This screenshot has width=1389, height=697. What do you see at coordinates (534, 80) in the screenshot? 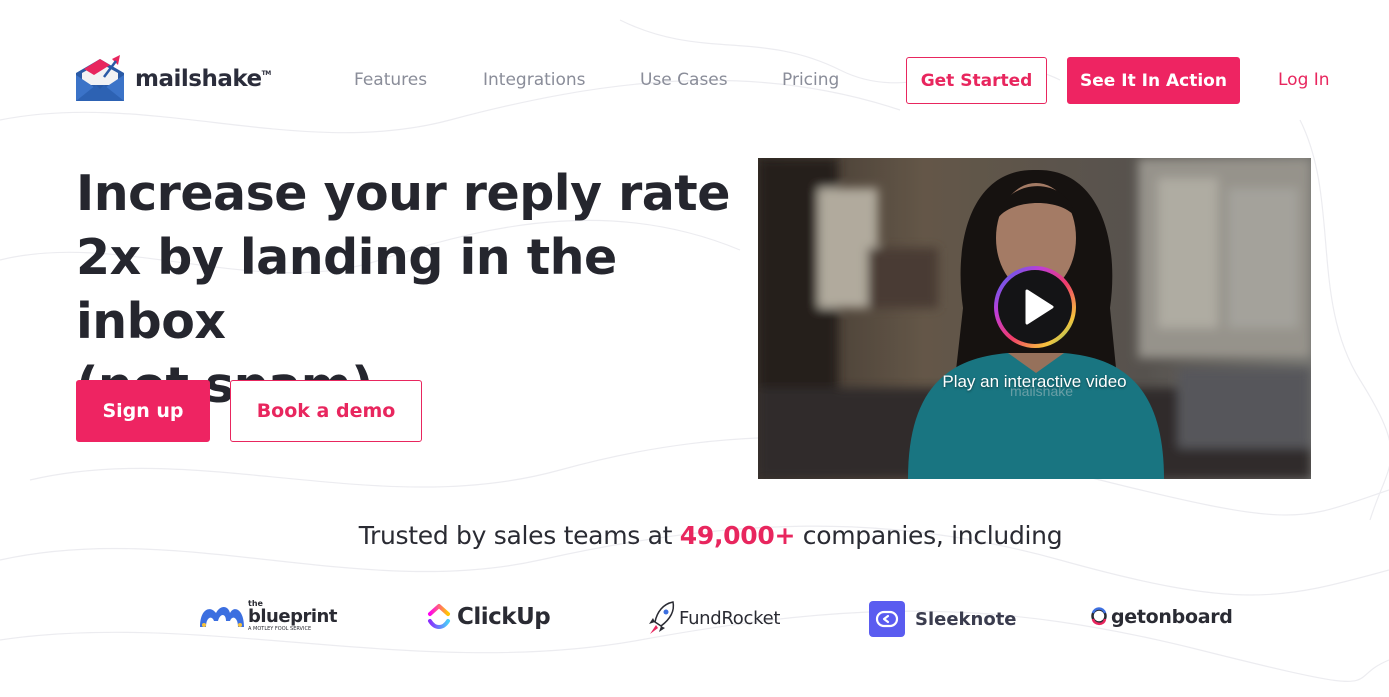
I see `nav-integrations: Integrations` at bounding box center [534, 80].